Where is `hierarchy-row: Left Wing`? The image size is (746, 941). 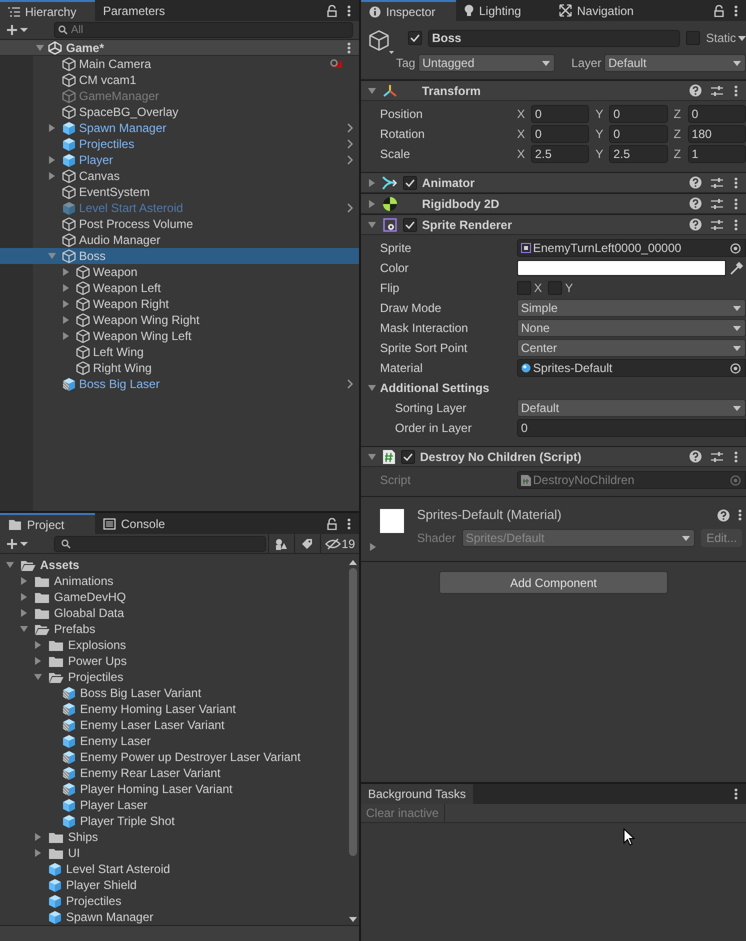 hierarchy-row: Left Wing is located at coordinates (179, 352).